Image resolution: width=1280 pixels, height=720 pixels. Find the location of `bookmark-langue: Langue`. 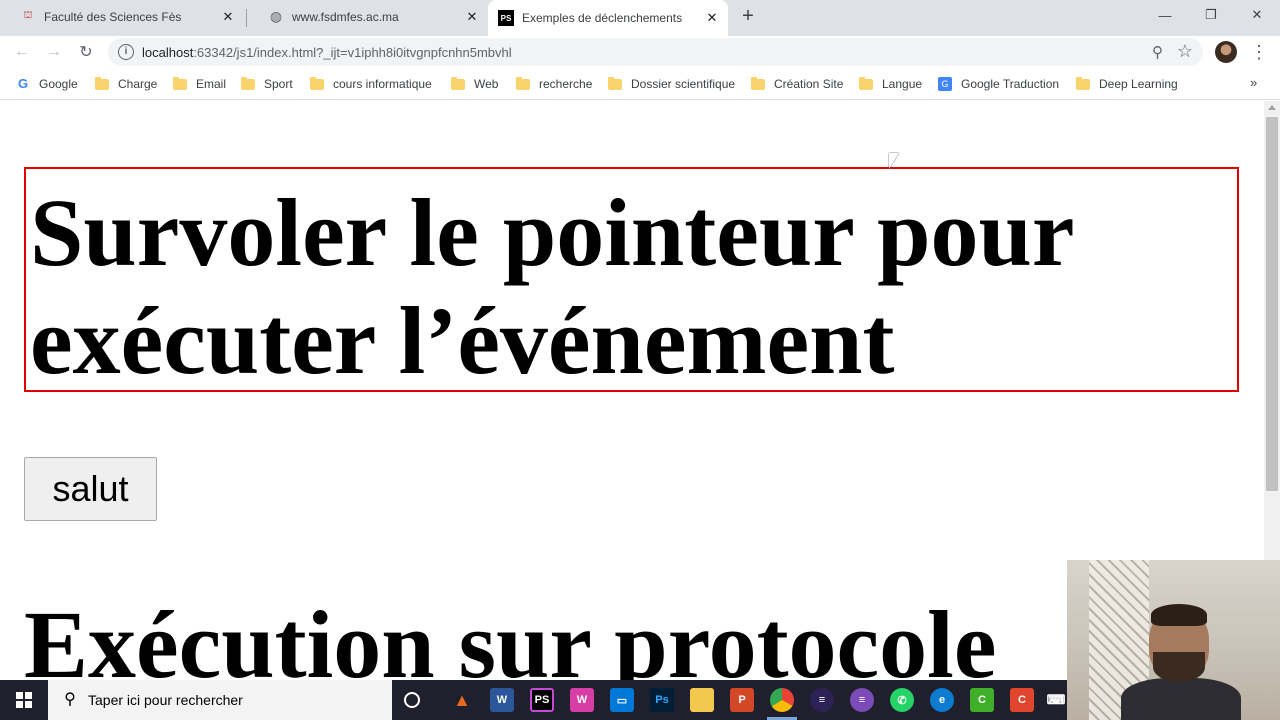

bookmark-langue: Langue is located at coordinates (890, 84).